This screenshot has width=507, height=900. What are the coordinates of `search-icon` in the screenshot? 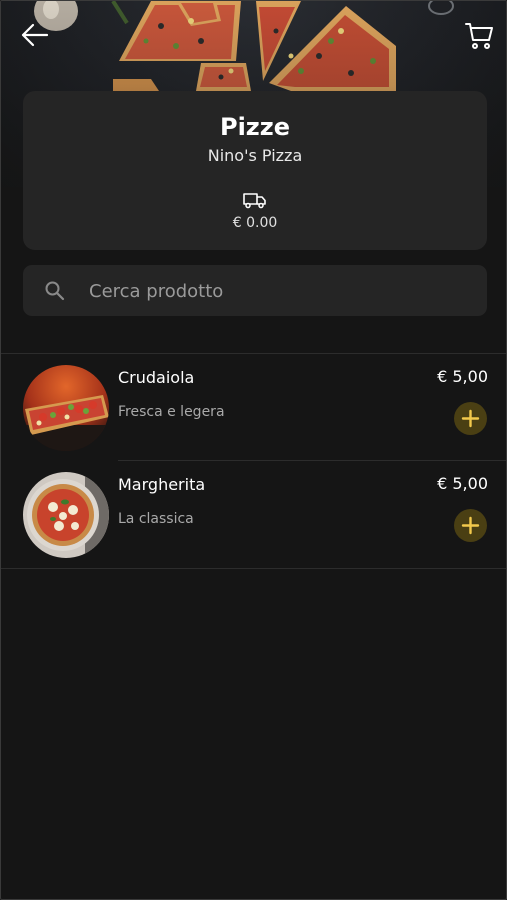 It's located at (55, 291).